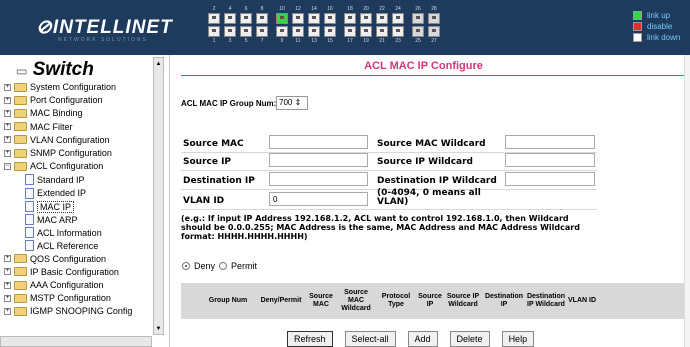 This screenshot has height=347, width=690. I want to click on sidebar-item: + MAC Binding, so click(43, 113).